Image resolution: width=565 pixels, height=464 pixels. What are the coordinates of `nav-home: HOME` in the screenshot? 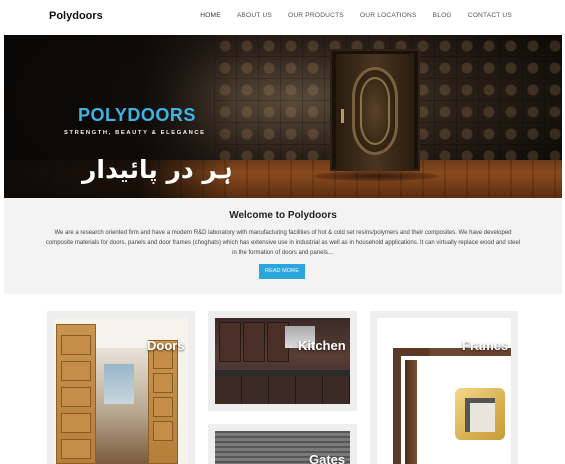 It's located at (210, 15).